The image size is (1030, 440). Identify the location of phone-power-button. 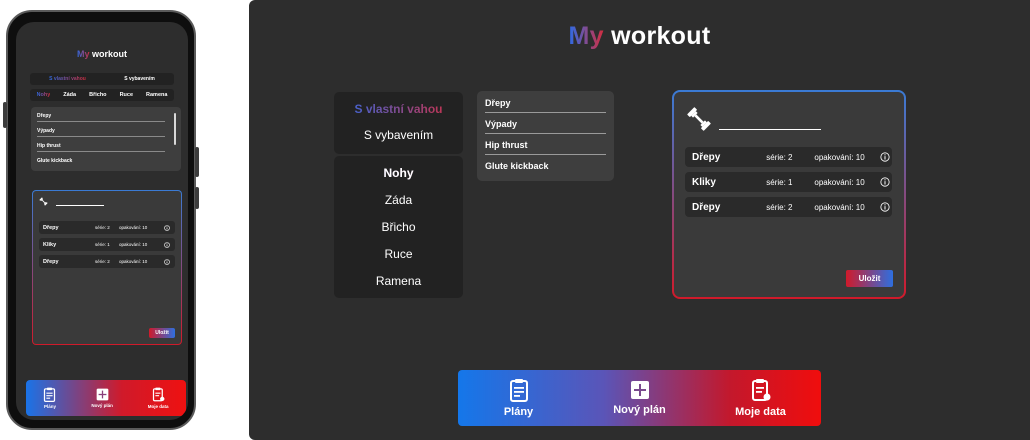
(197, 162).